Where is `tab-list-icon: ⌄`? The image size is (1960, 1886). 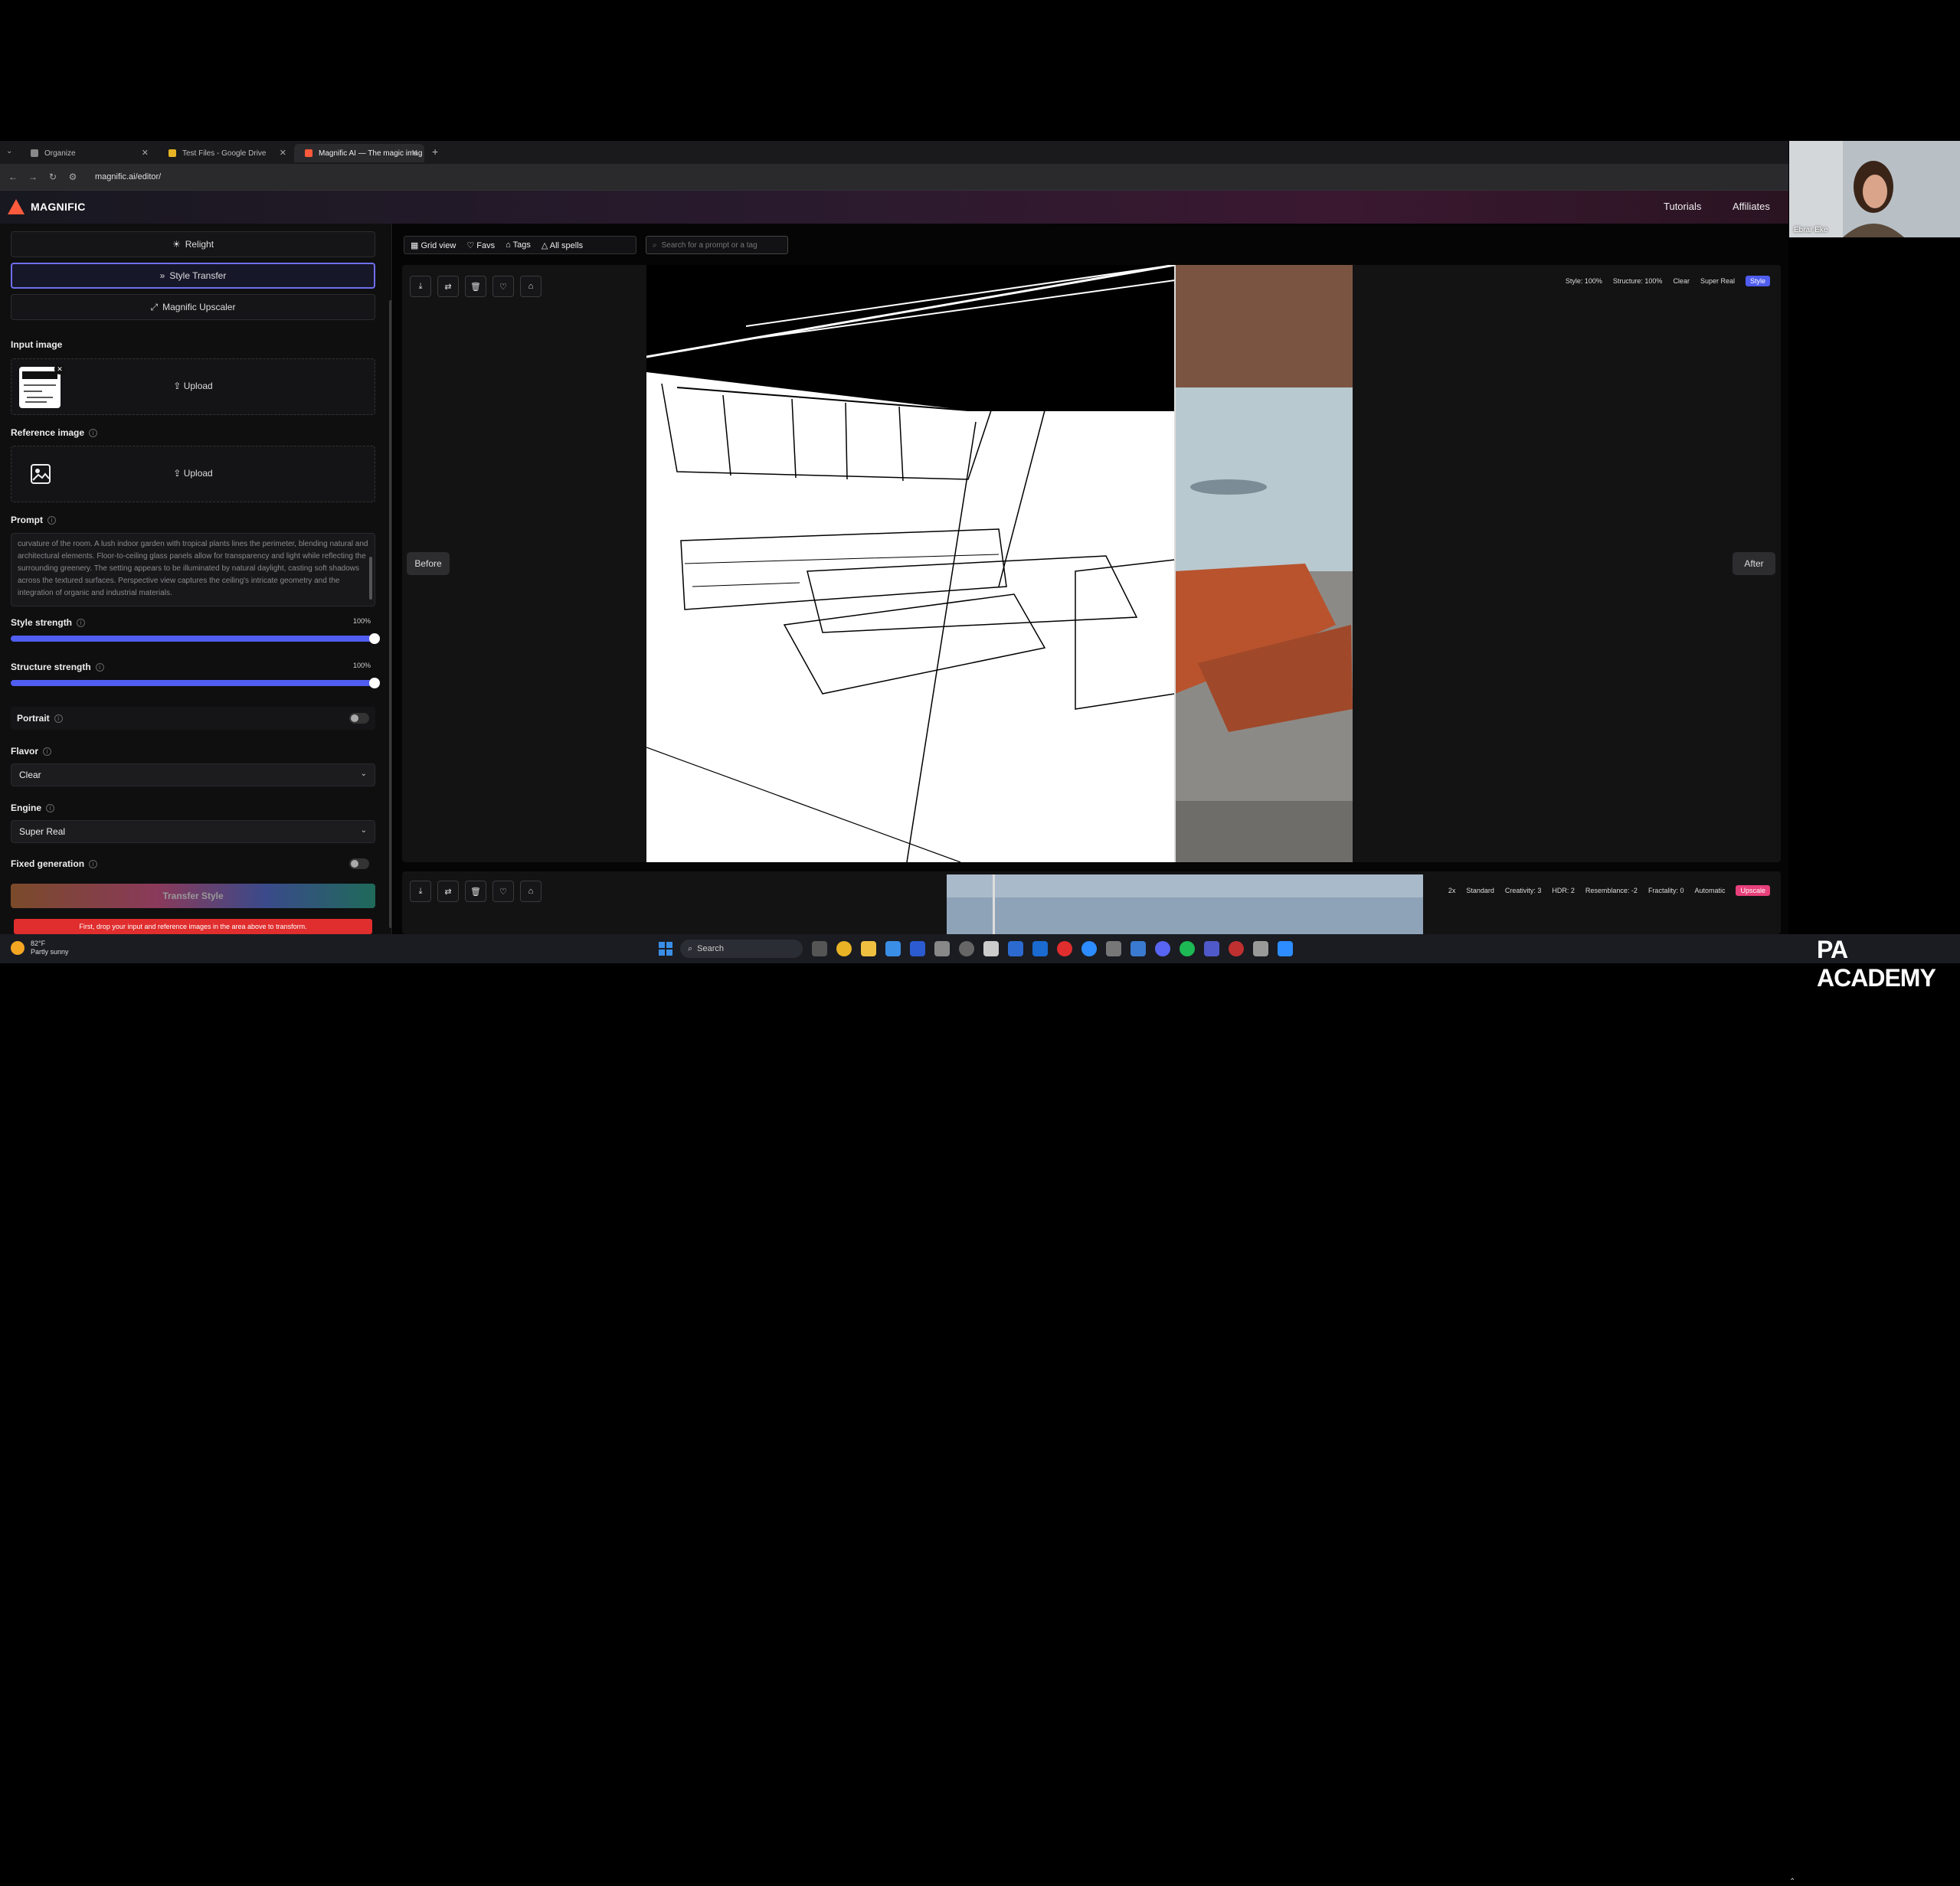
tab-list-icon: ⌄ is located at coordinates (9, 151).